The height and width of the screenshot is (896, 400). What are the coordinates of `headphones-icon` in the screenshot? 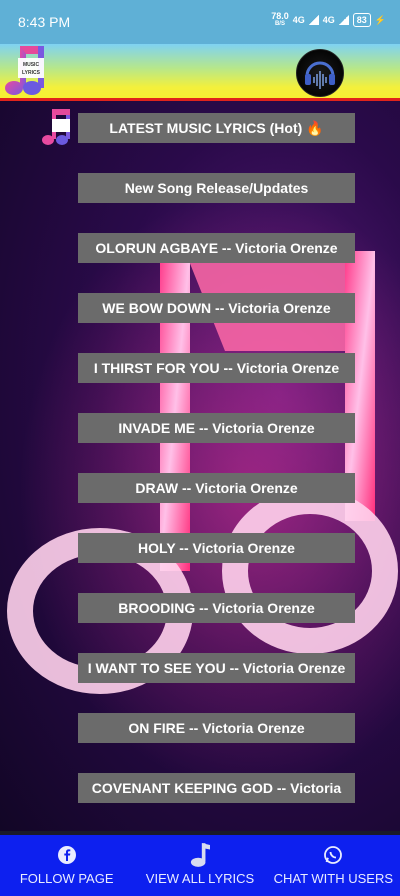 It's located at (320, 75).